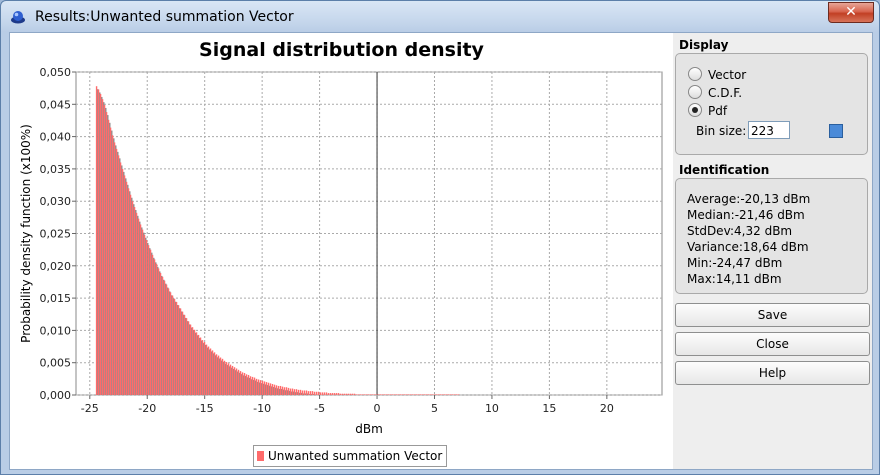 The width and height of the screenshot is (880, 475). Describe the element at coordinates (727, 75) in the screenshot. I see `radio-vector-label: Vector` at that location.